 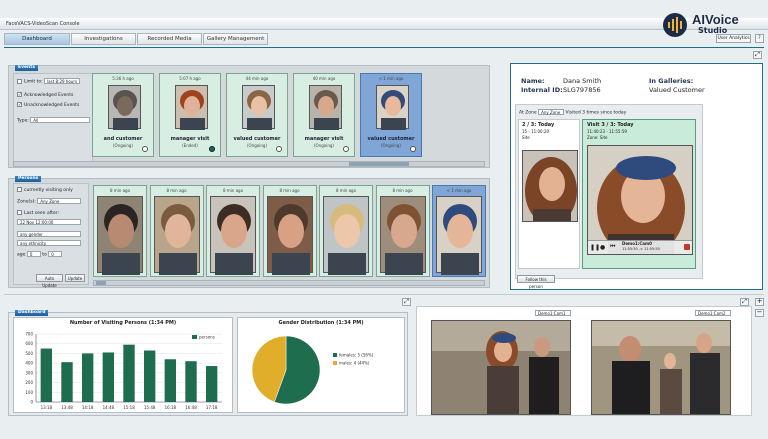 What do you see at coordinates (379, 164) in the screenshot?
I see `events-scroll-thumb` at bounding box center [379, 164].